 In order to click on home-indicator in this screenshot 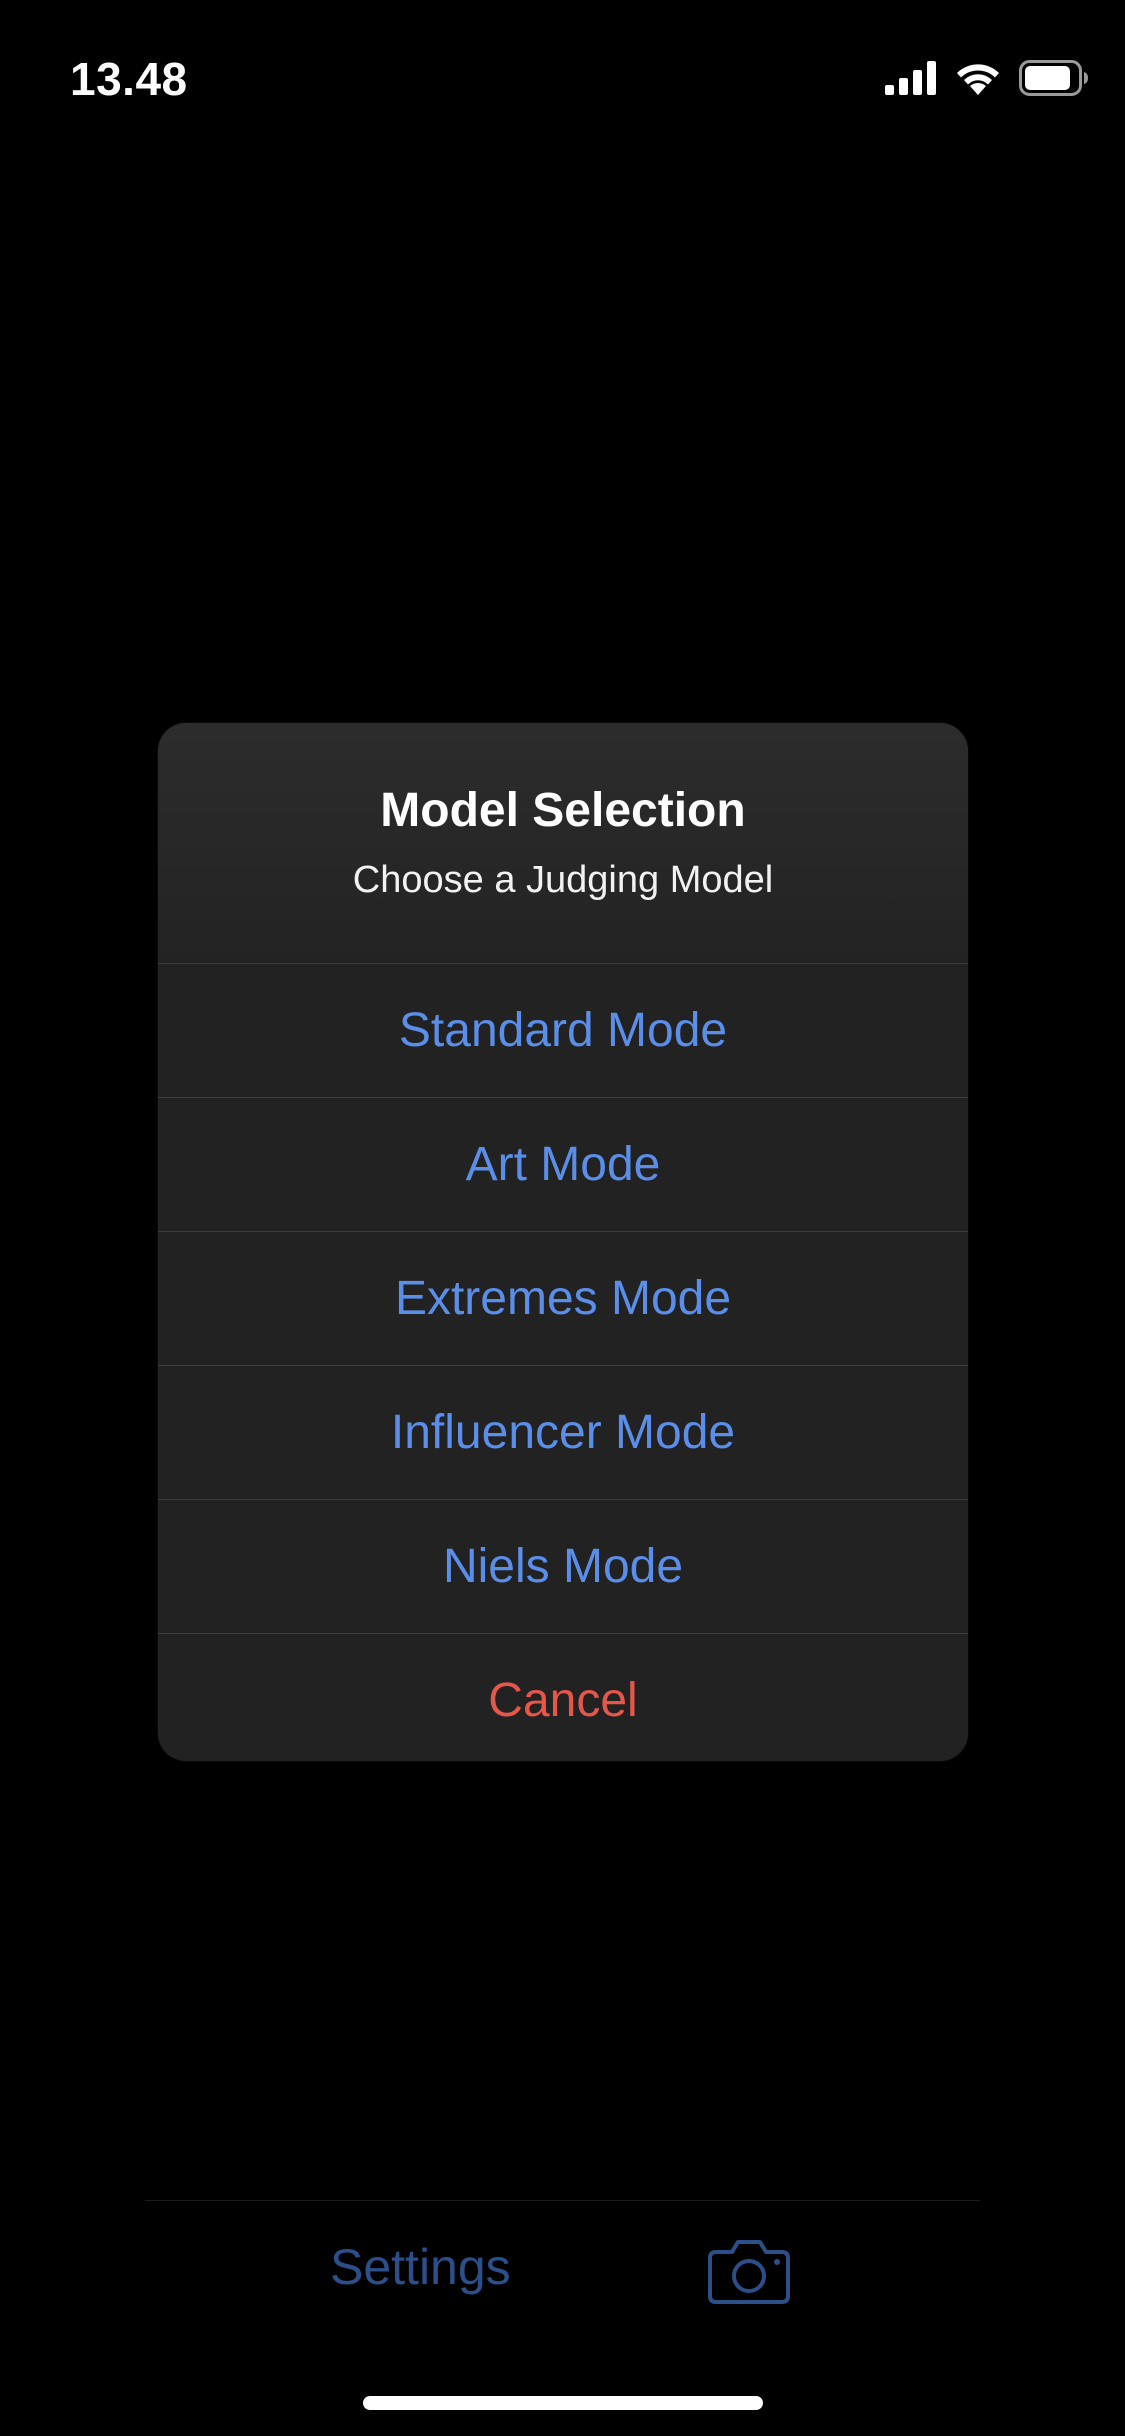, I will do `click(563, 2403)`.